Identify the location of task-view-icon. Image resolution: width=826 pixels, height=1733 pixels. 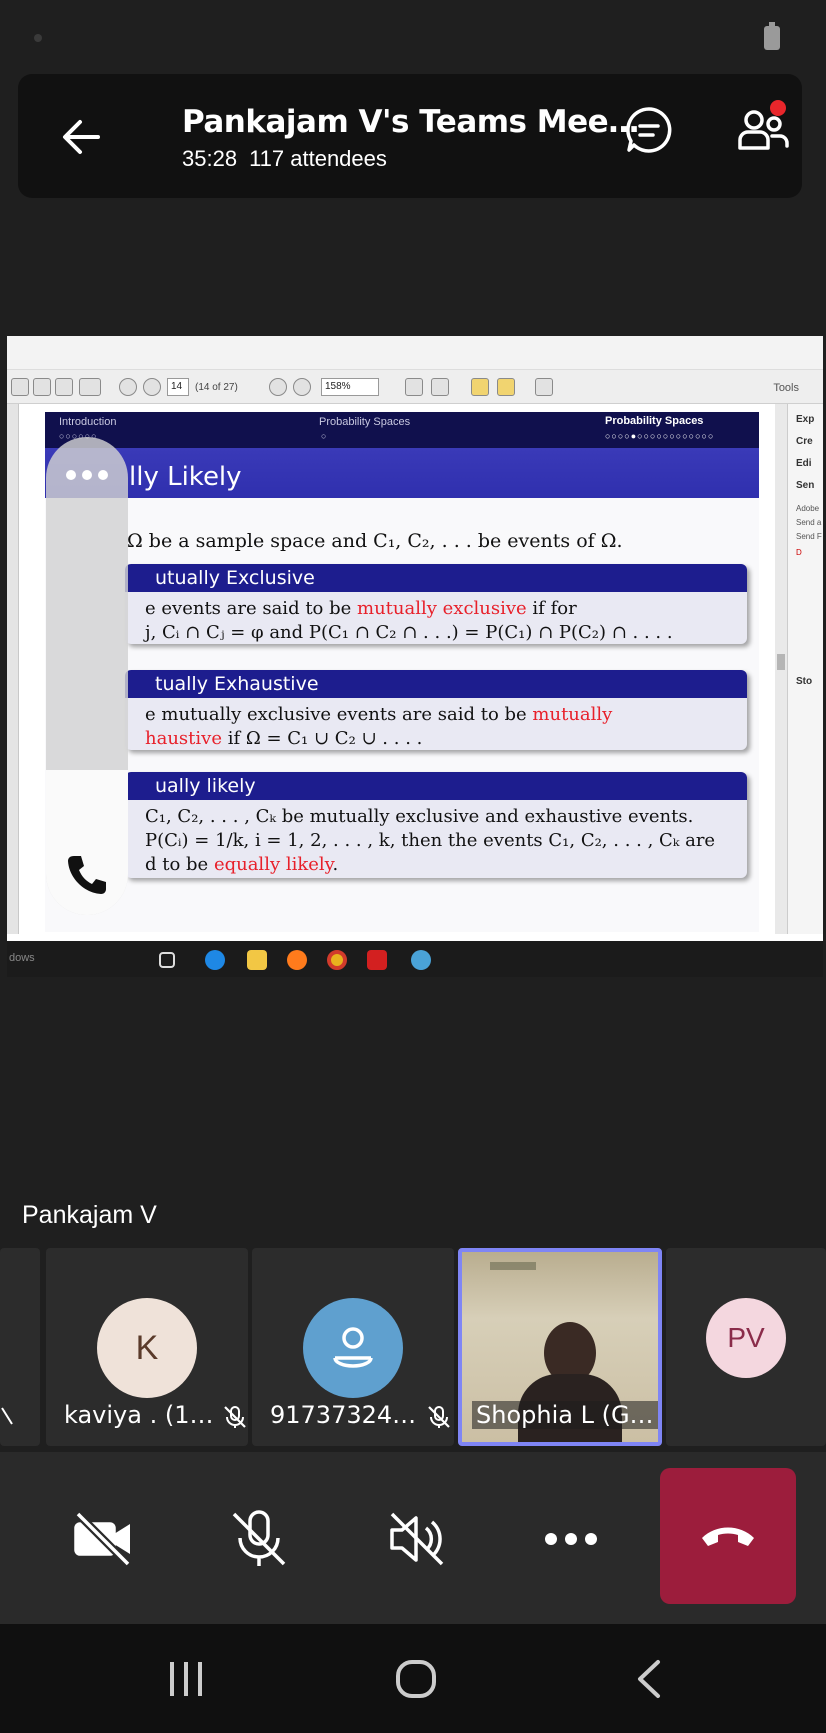
(167, 960).